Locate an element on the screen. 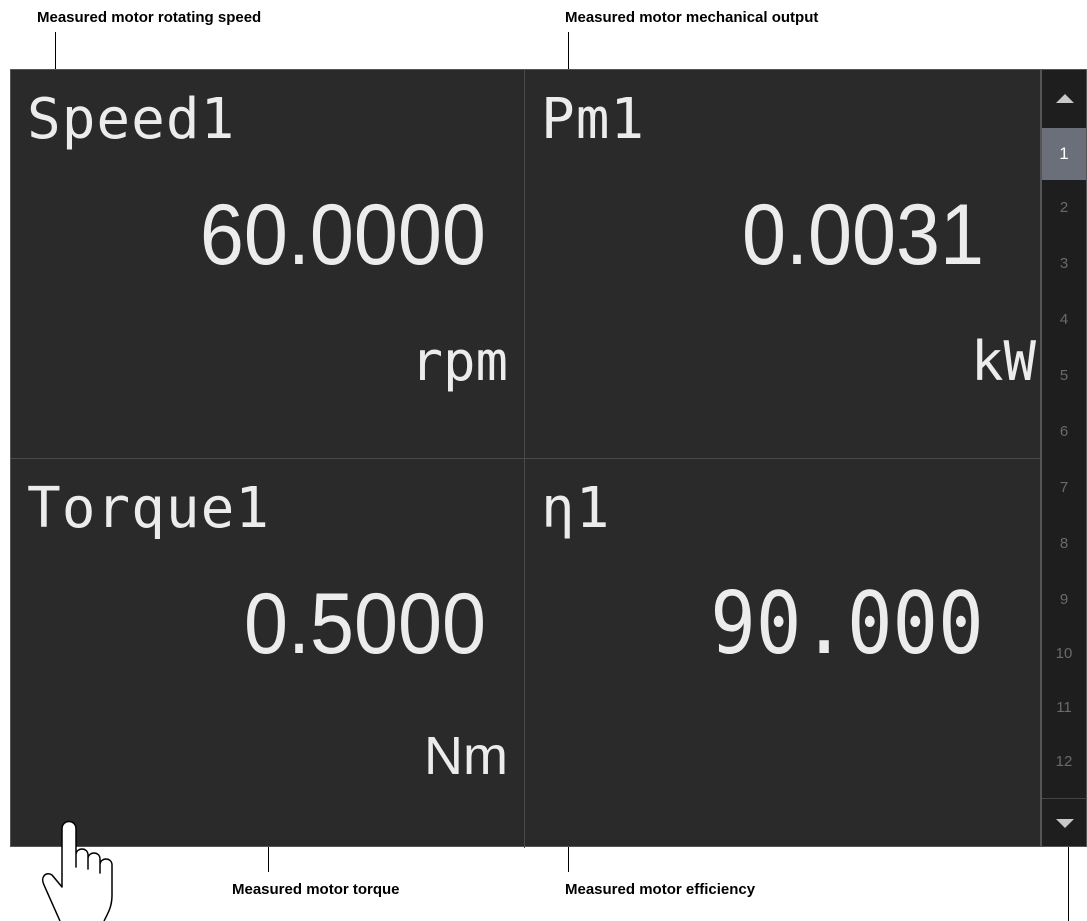 The width and height of the screenshot is (1087, 921). triangle-down-icon is located at coordinates (1065, 823).